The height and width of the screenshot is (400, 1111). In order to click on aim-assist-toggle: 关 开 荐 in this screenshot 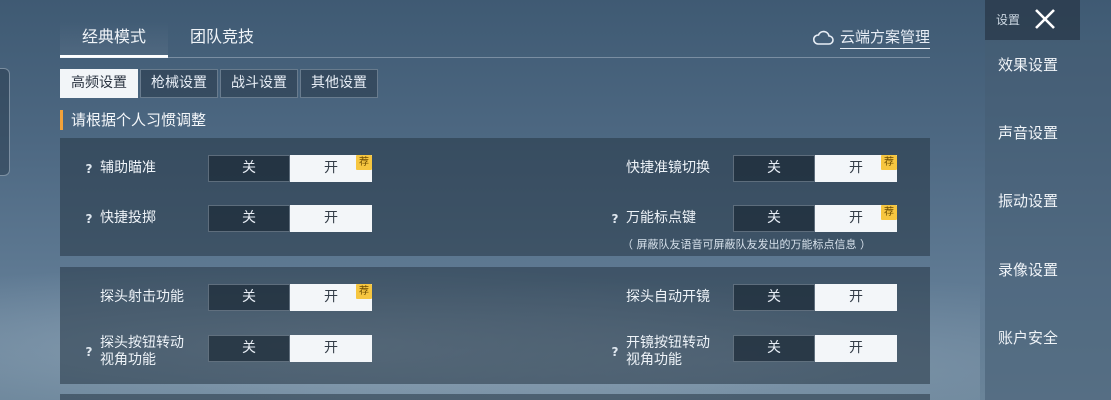, I will do `click(290, 168)`.